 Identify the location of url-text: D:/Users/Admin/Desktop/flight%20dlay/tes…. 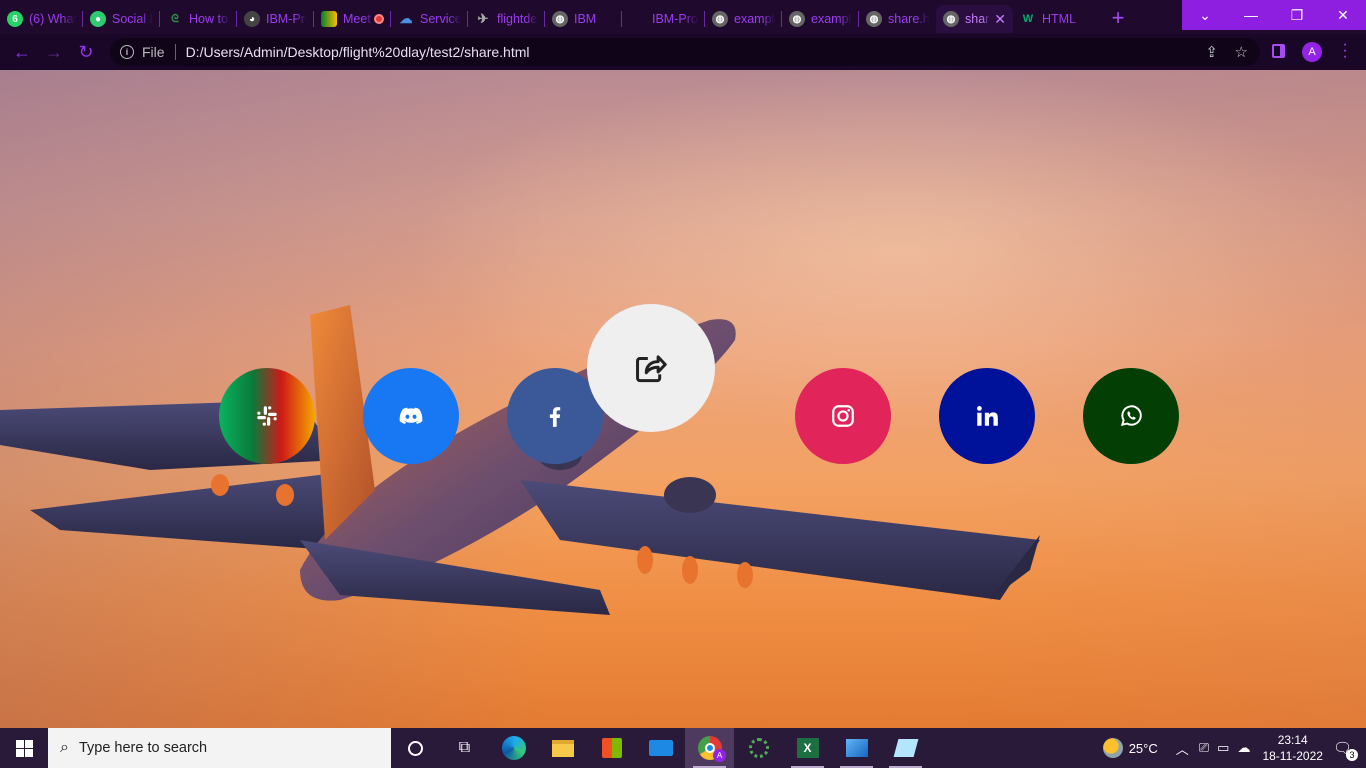
(358, 52).